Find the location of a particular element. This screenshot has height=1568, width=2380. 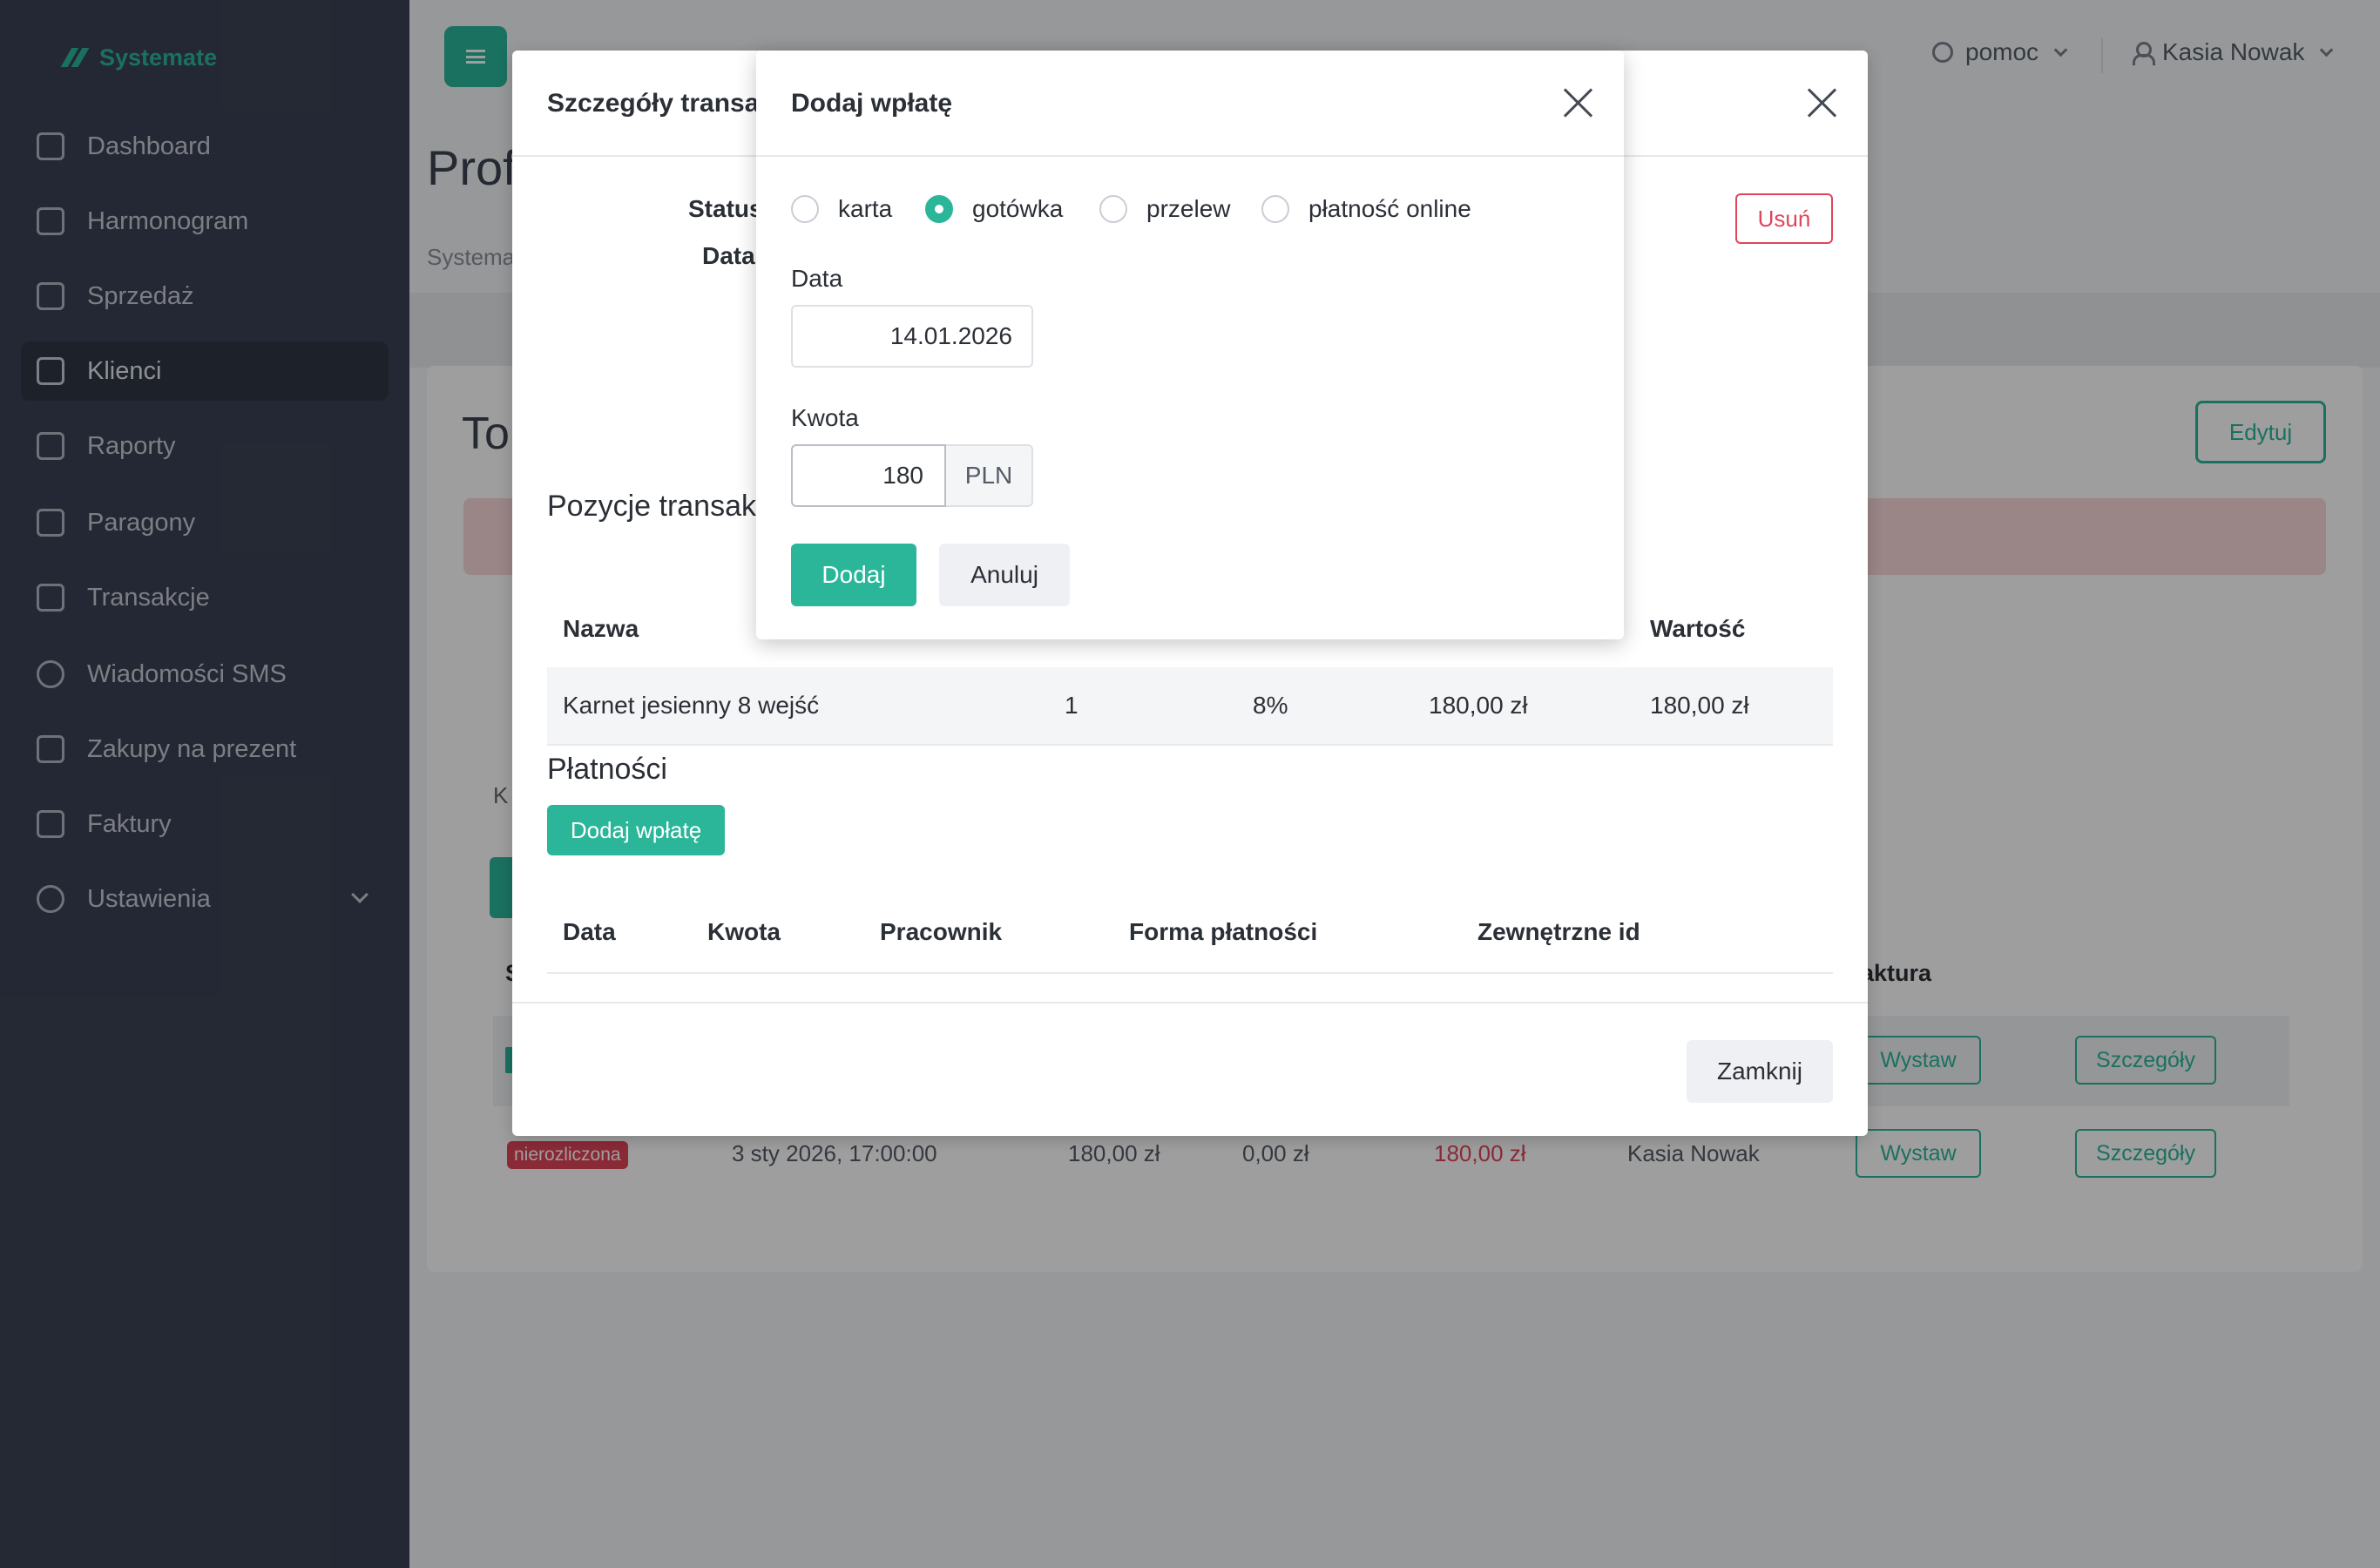

modal-title: Dodaj wpłatę is located at coordinates (872, 103).